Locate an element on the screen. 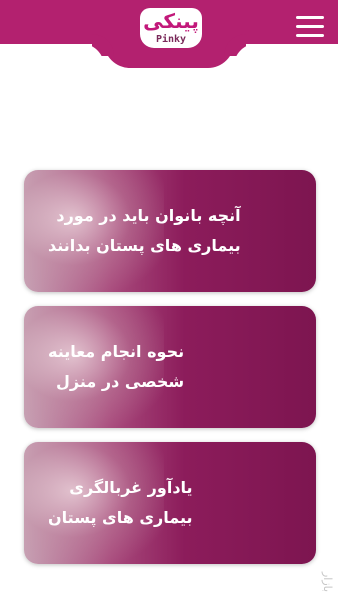 The width and height of the screenshot is (338, 600). card-title: نحوه انجام معاینه شخصی در منزل is located at coordinates (116, 366).